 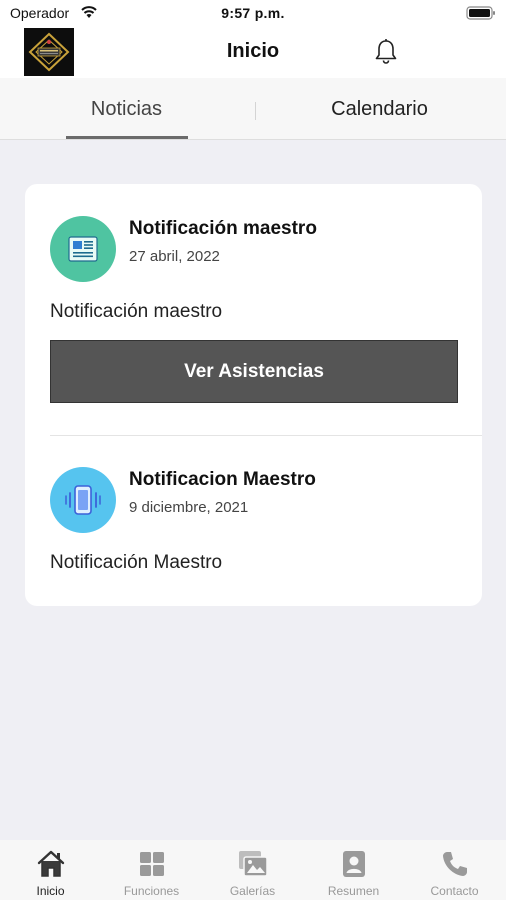 What do you see at coordinates (354, 864) in the screenshot?
I see `profile-card-icon` at bounding box center [354, 864].